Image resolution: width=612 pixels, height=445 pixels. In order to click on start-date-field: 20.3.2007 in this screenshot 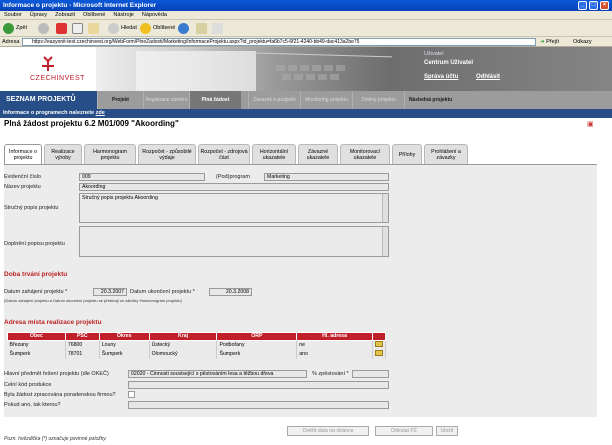, I will do `click(110, 292)`.